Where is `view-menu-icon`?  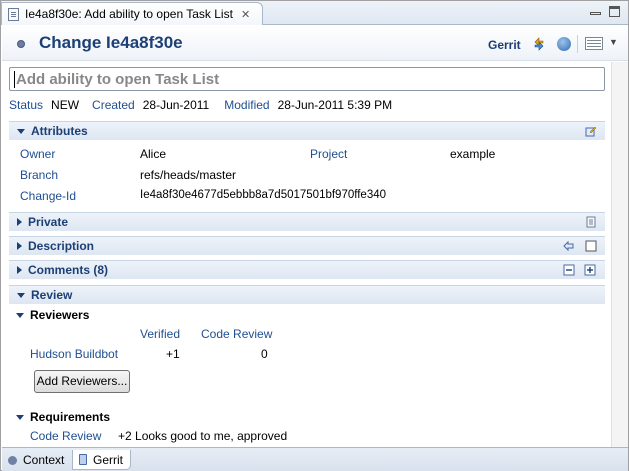 view-menu-icon is located at coordinates (594, 43).